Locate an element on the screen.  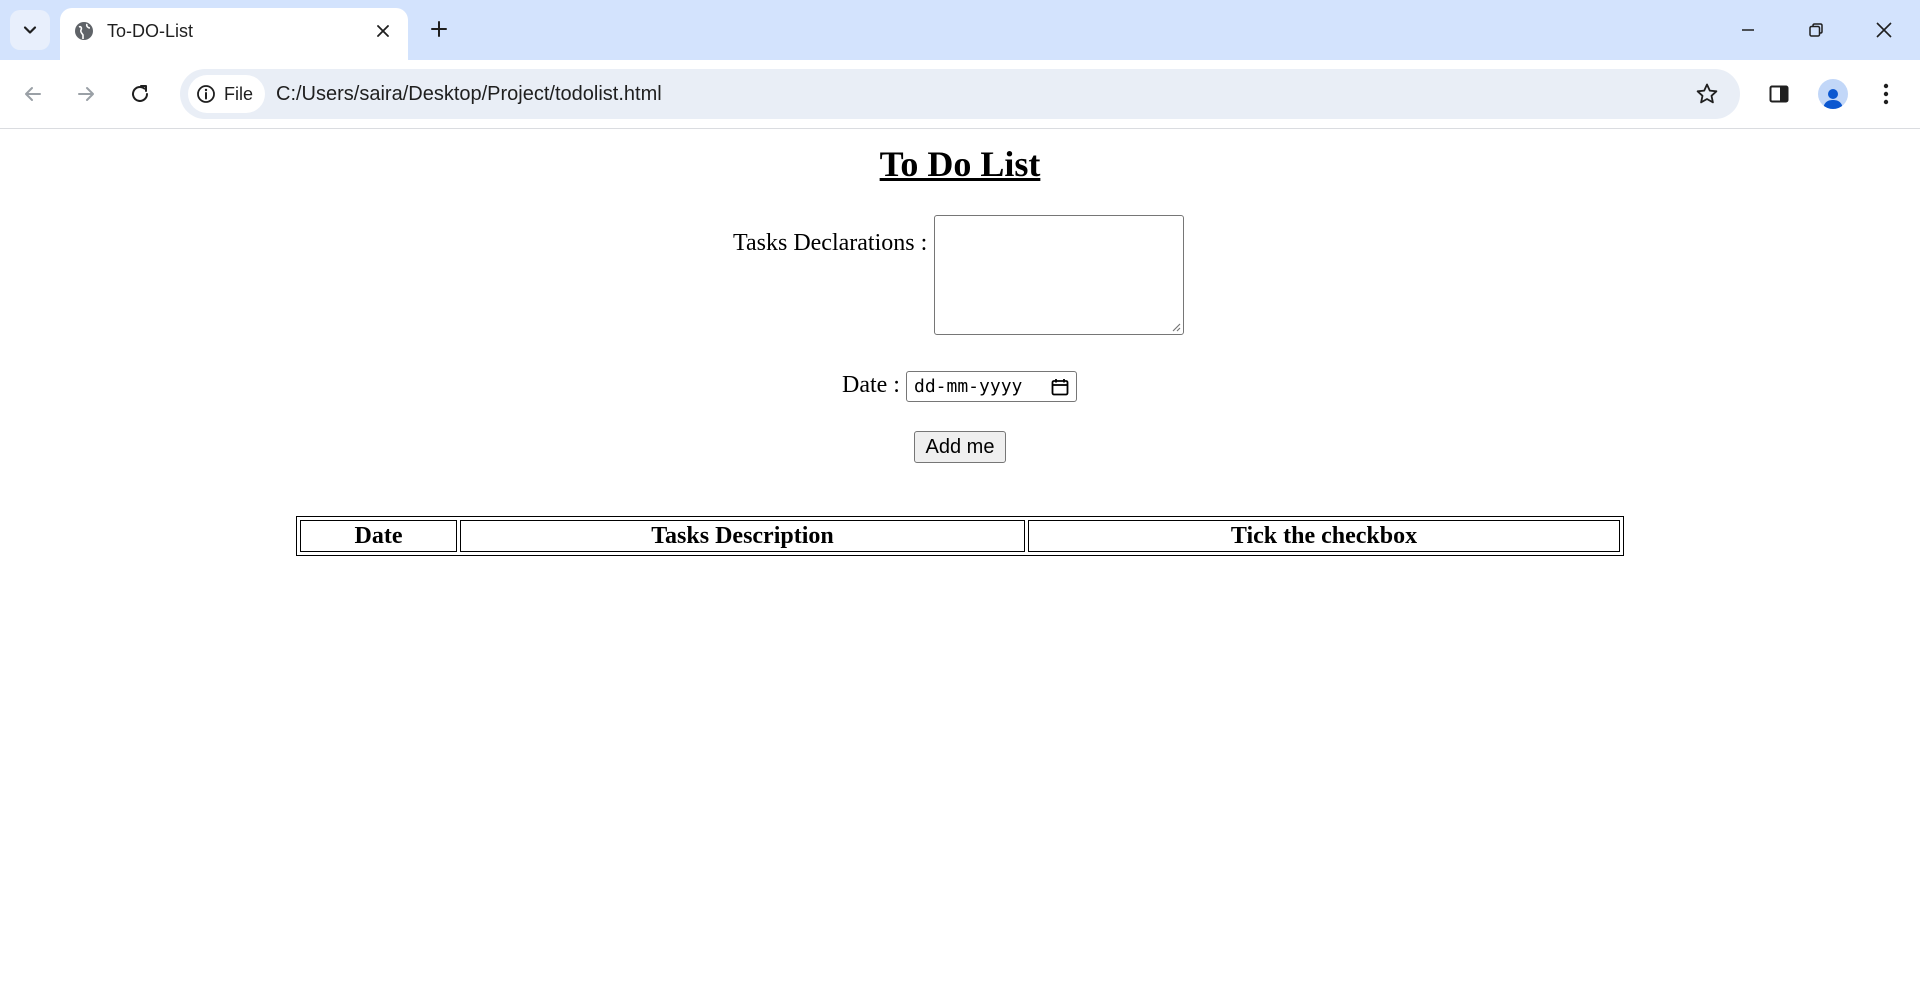
restore-icon is located at coordinates (1816, 30).